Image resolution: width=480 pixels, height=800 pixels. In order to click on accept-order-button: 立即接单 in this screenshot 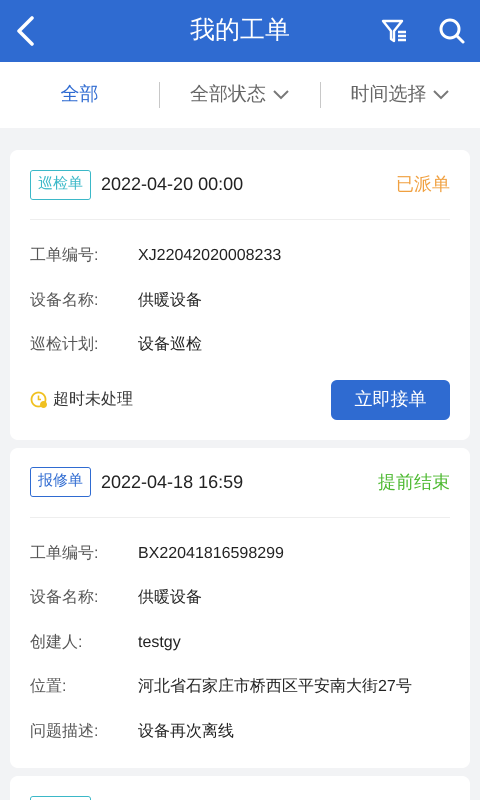, I will do `click(390, 400)`.